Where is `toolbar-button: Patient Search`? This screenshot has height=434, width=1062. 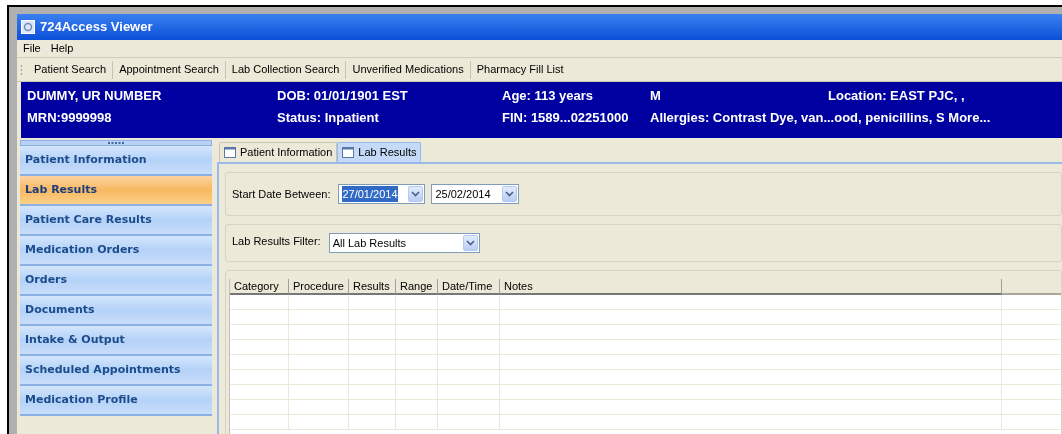 toolbar-button: Patient Search is located at coordinates (71, 69).